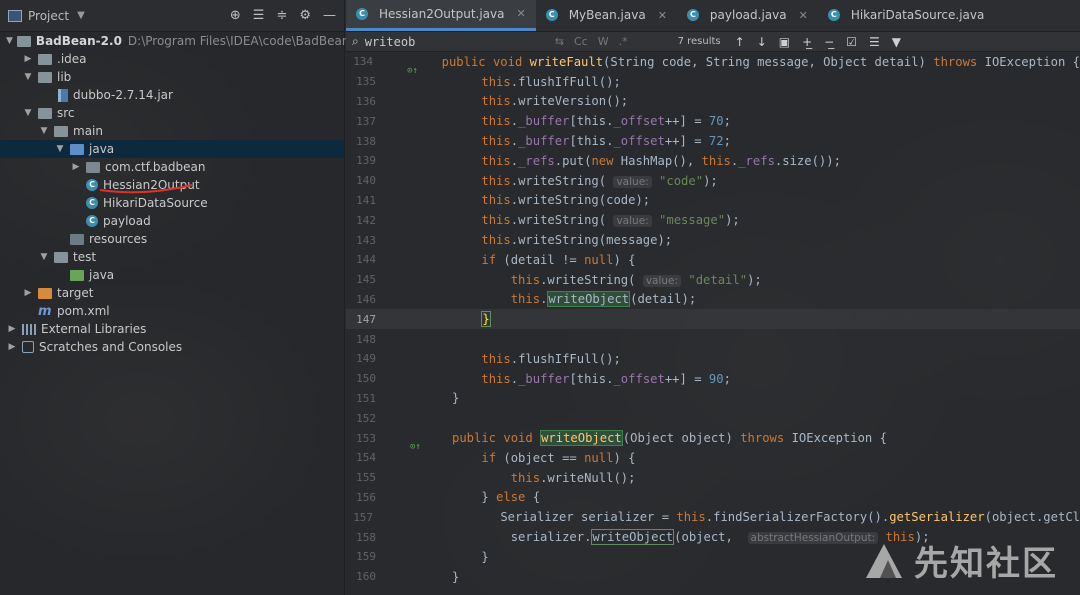 Image resolution: width=1080 pixels, height=595 pixels. What do you see at coordinates (762, 42) in the screenshot?
I see `arrow-down-icon: ↓` at bounding box center [762, 42].